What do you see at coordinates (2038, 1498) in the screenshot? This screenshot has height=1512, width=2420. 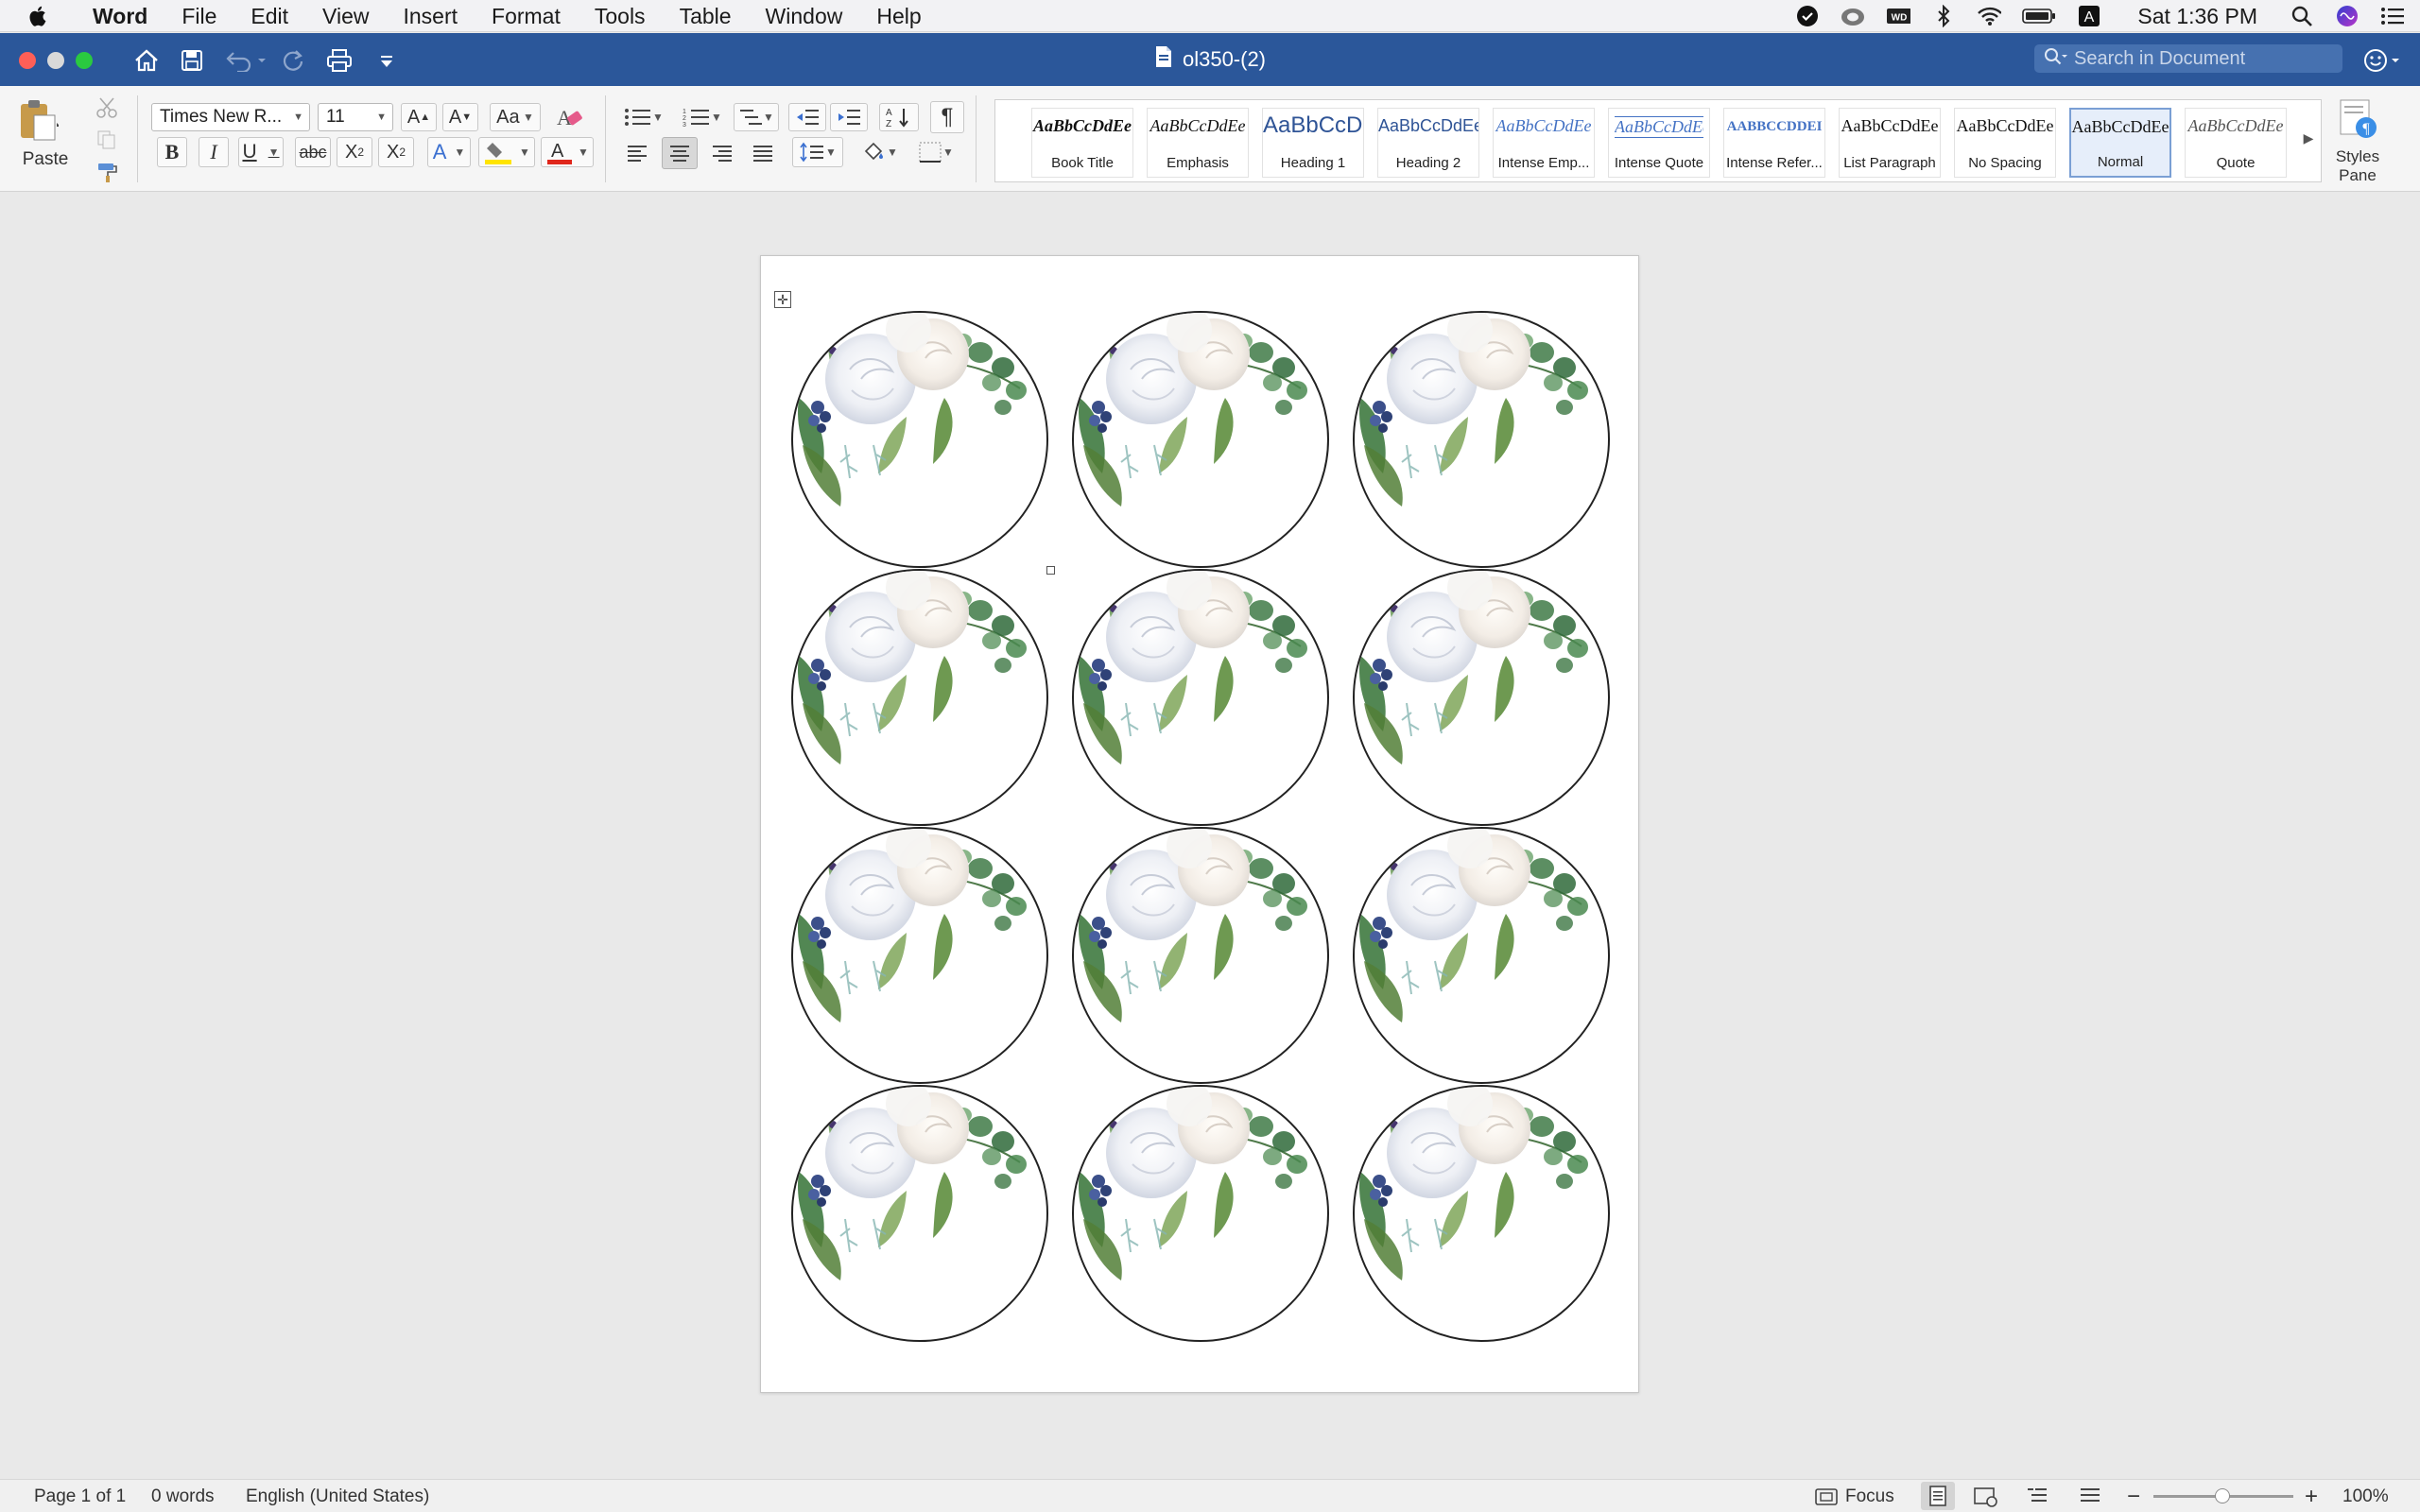 I see `outline-view-icon` at bounding box center [2038, 1498].